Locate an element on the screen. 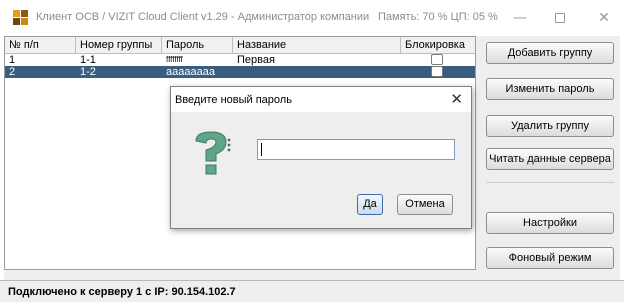 The image size is (624, 302). cell-group: 1-2 is located at coordinates (88, 72).